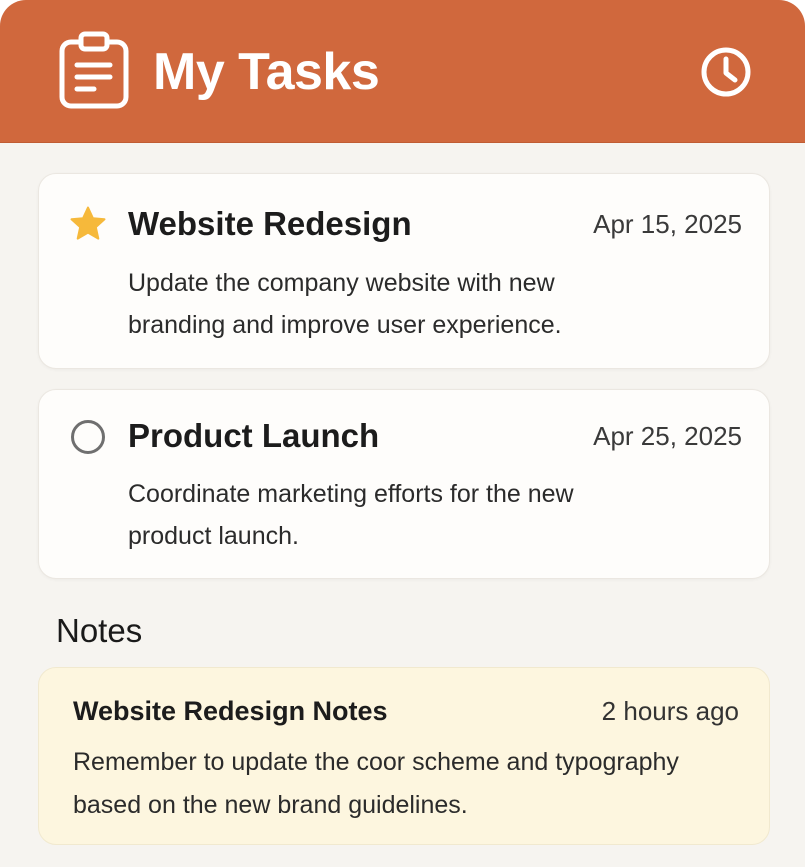 The image size is (805, 867). Describe the element at coordinates (266, 72) in the screenshot. I see `app-title: My Tasks` at that location.